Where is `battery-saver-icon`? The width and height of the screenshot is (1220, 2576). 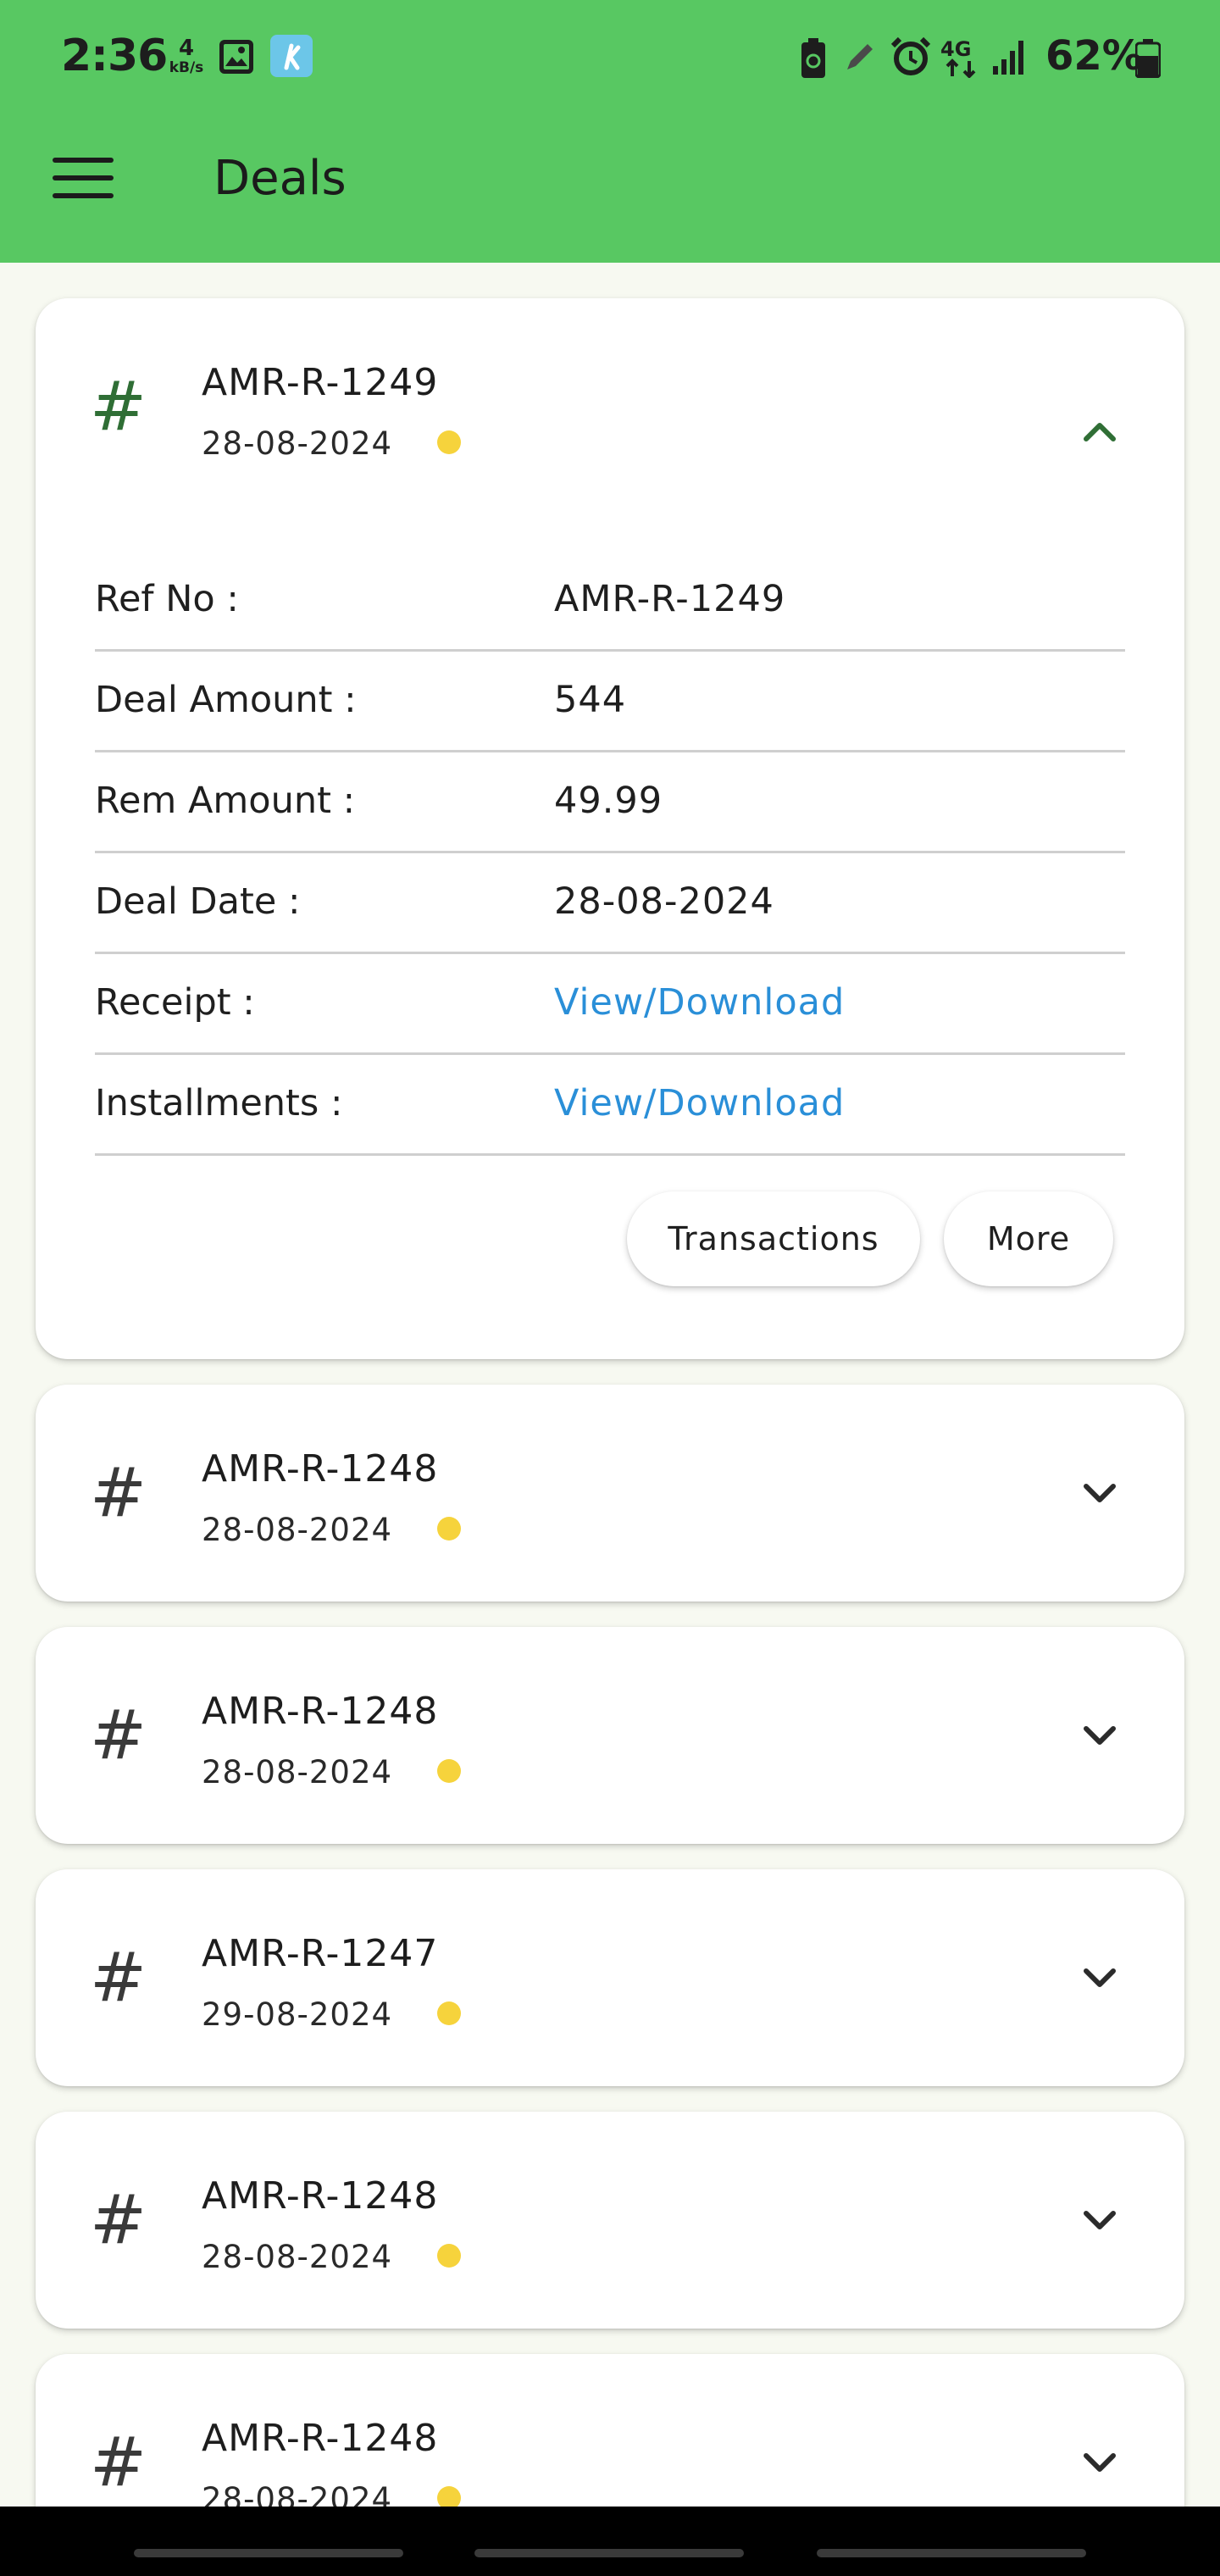 battery-saver-icon is located at coordinates (813, 58).